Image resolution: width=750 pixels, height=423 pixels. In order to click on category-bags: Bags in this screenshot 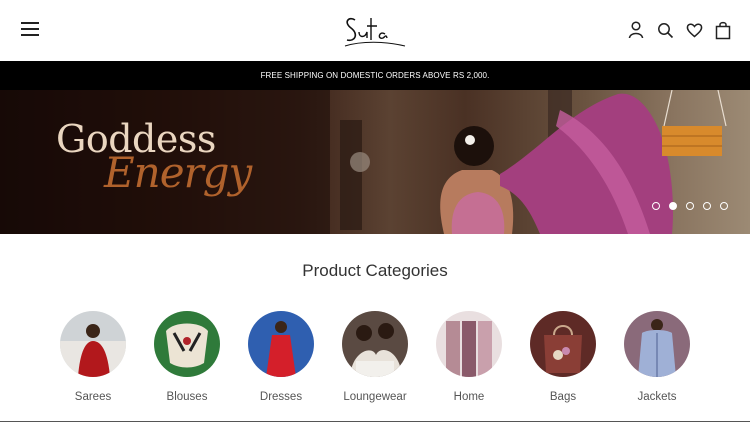, I will do `click(563, 357)`.